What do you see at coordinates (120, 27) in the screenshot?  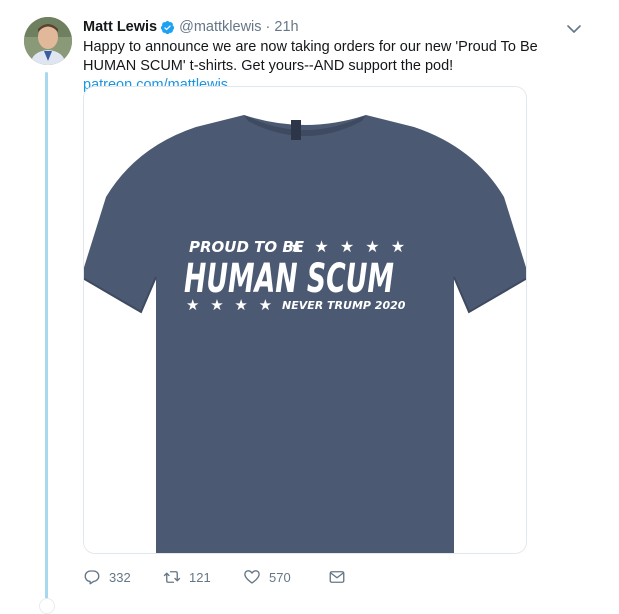 I see `author-name: Matt Lewis` at bounding box center [120, 27].